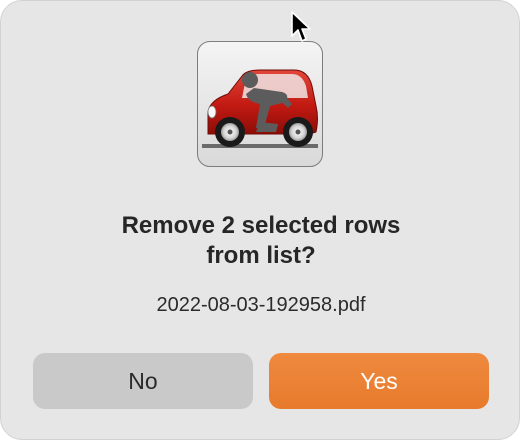 This screenshot has height=440, width=520. Describe the element at coordinates (261, 241) in the screenshot. I see `alert-message: Remove 2 selected rows from list?` at that location.